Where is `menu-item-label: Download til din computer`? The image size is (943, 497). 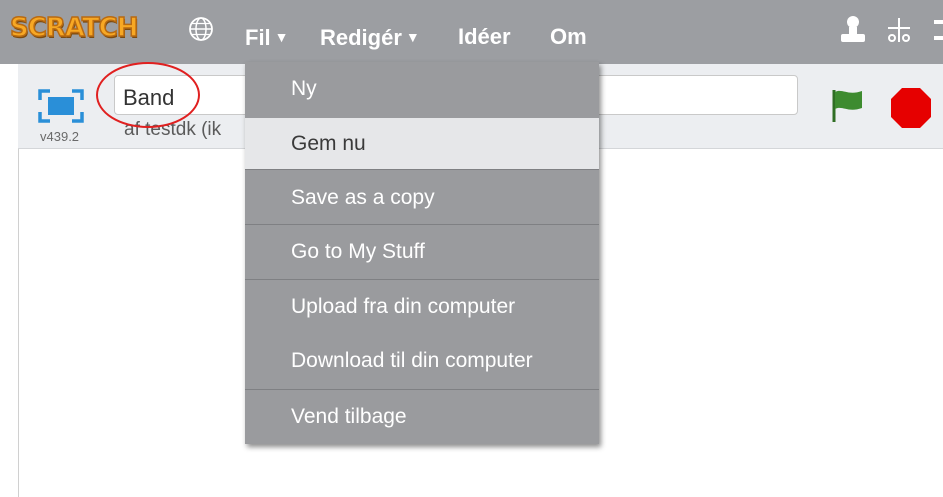 menu-item-label: Download til din computer is located at coordinates (412, 360).